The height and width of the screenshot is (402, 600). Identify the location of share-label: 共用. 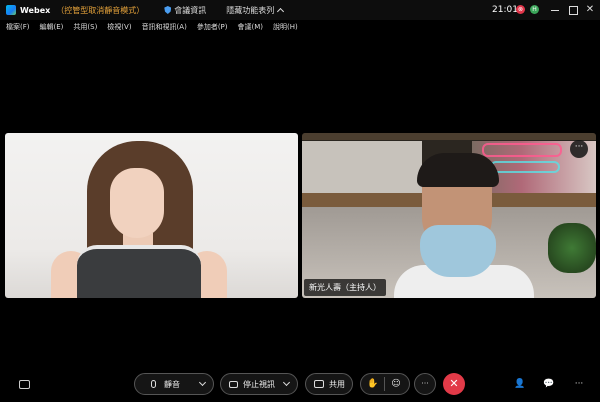
(337, 384).